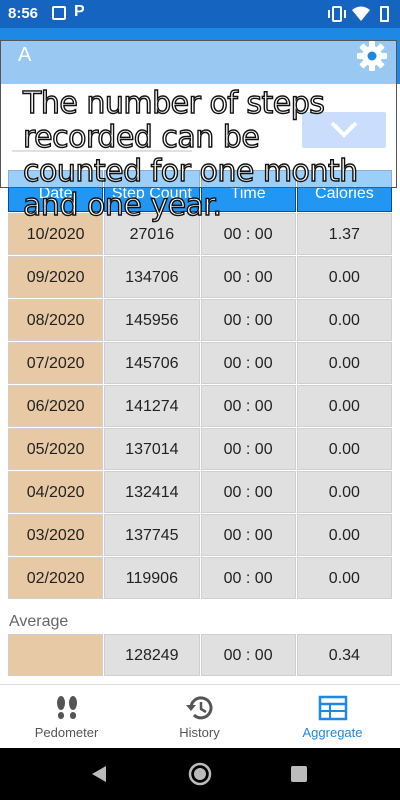 This screenshot has width=400, height=800. What do you see at coordinates (56, 655) in the screenshot?
I see `average-date-cell` at bounding box center [56, 655].